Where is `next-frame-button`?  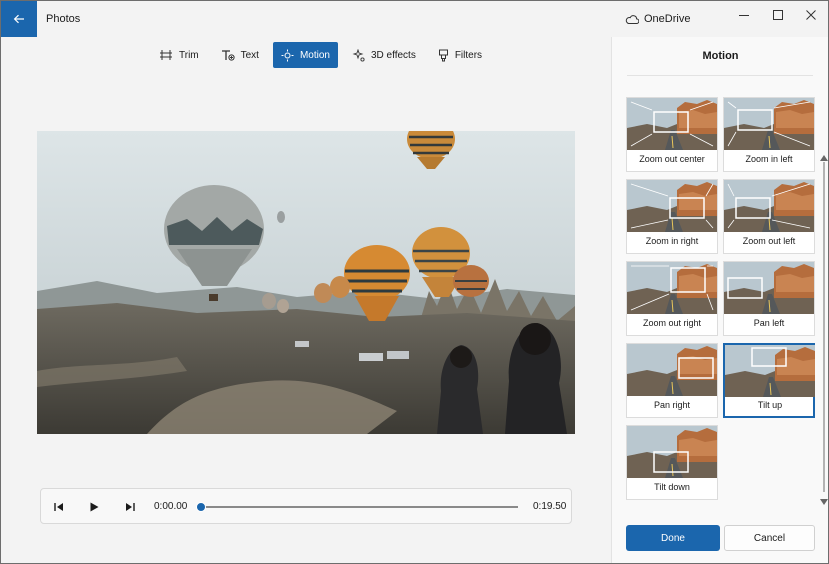
next-frame-button is located at coordinates (130, 507).